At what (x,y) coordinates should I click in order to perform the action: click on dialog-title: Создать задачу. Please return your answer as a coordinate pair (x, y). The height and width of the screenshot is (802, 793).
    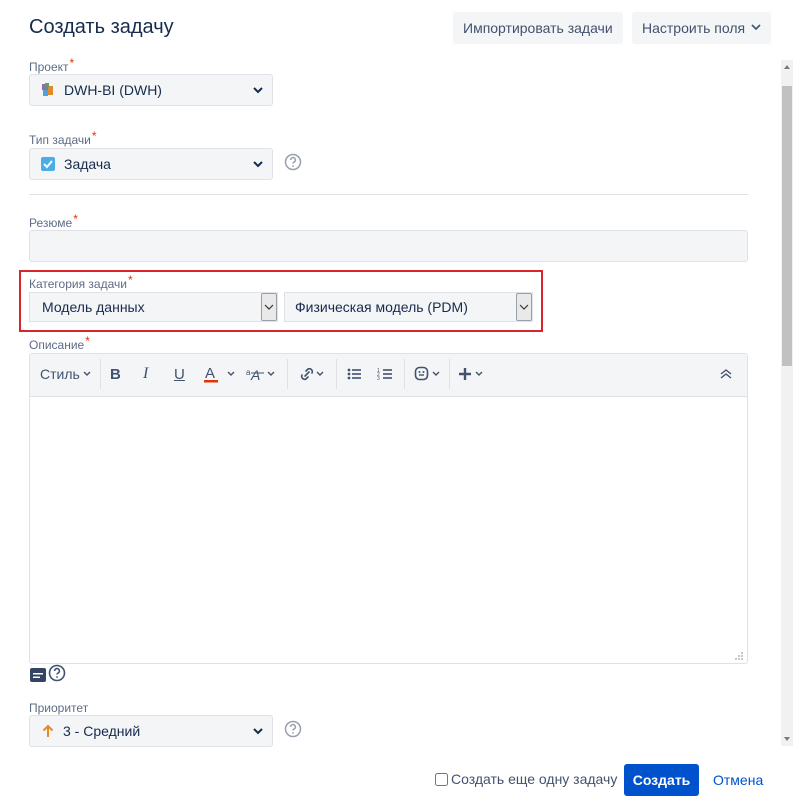
    Looking at the image, I should click on (101, 27).